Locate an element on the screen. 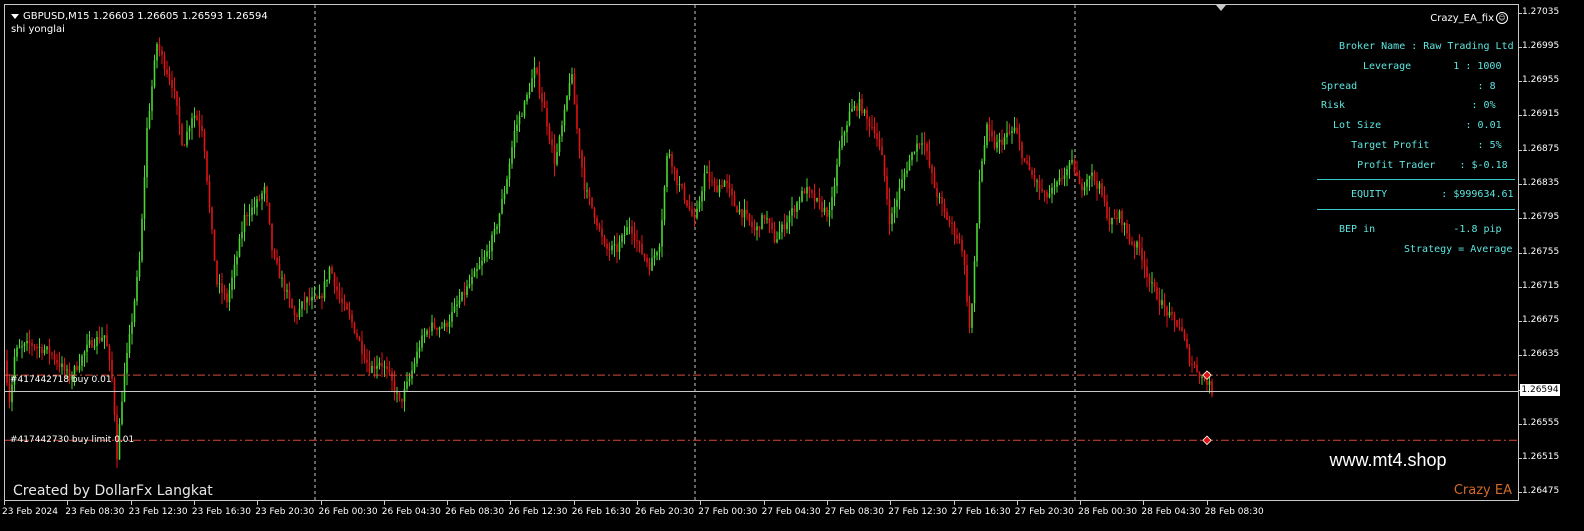 Image resolution: width=1584 pixels, height=531 pixels. time-label: 23 Feb 2024 is located at coordinates (30, 512).